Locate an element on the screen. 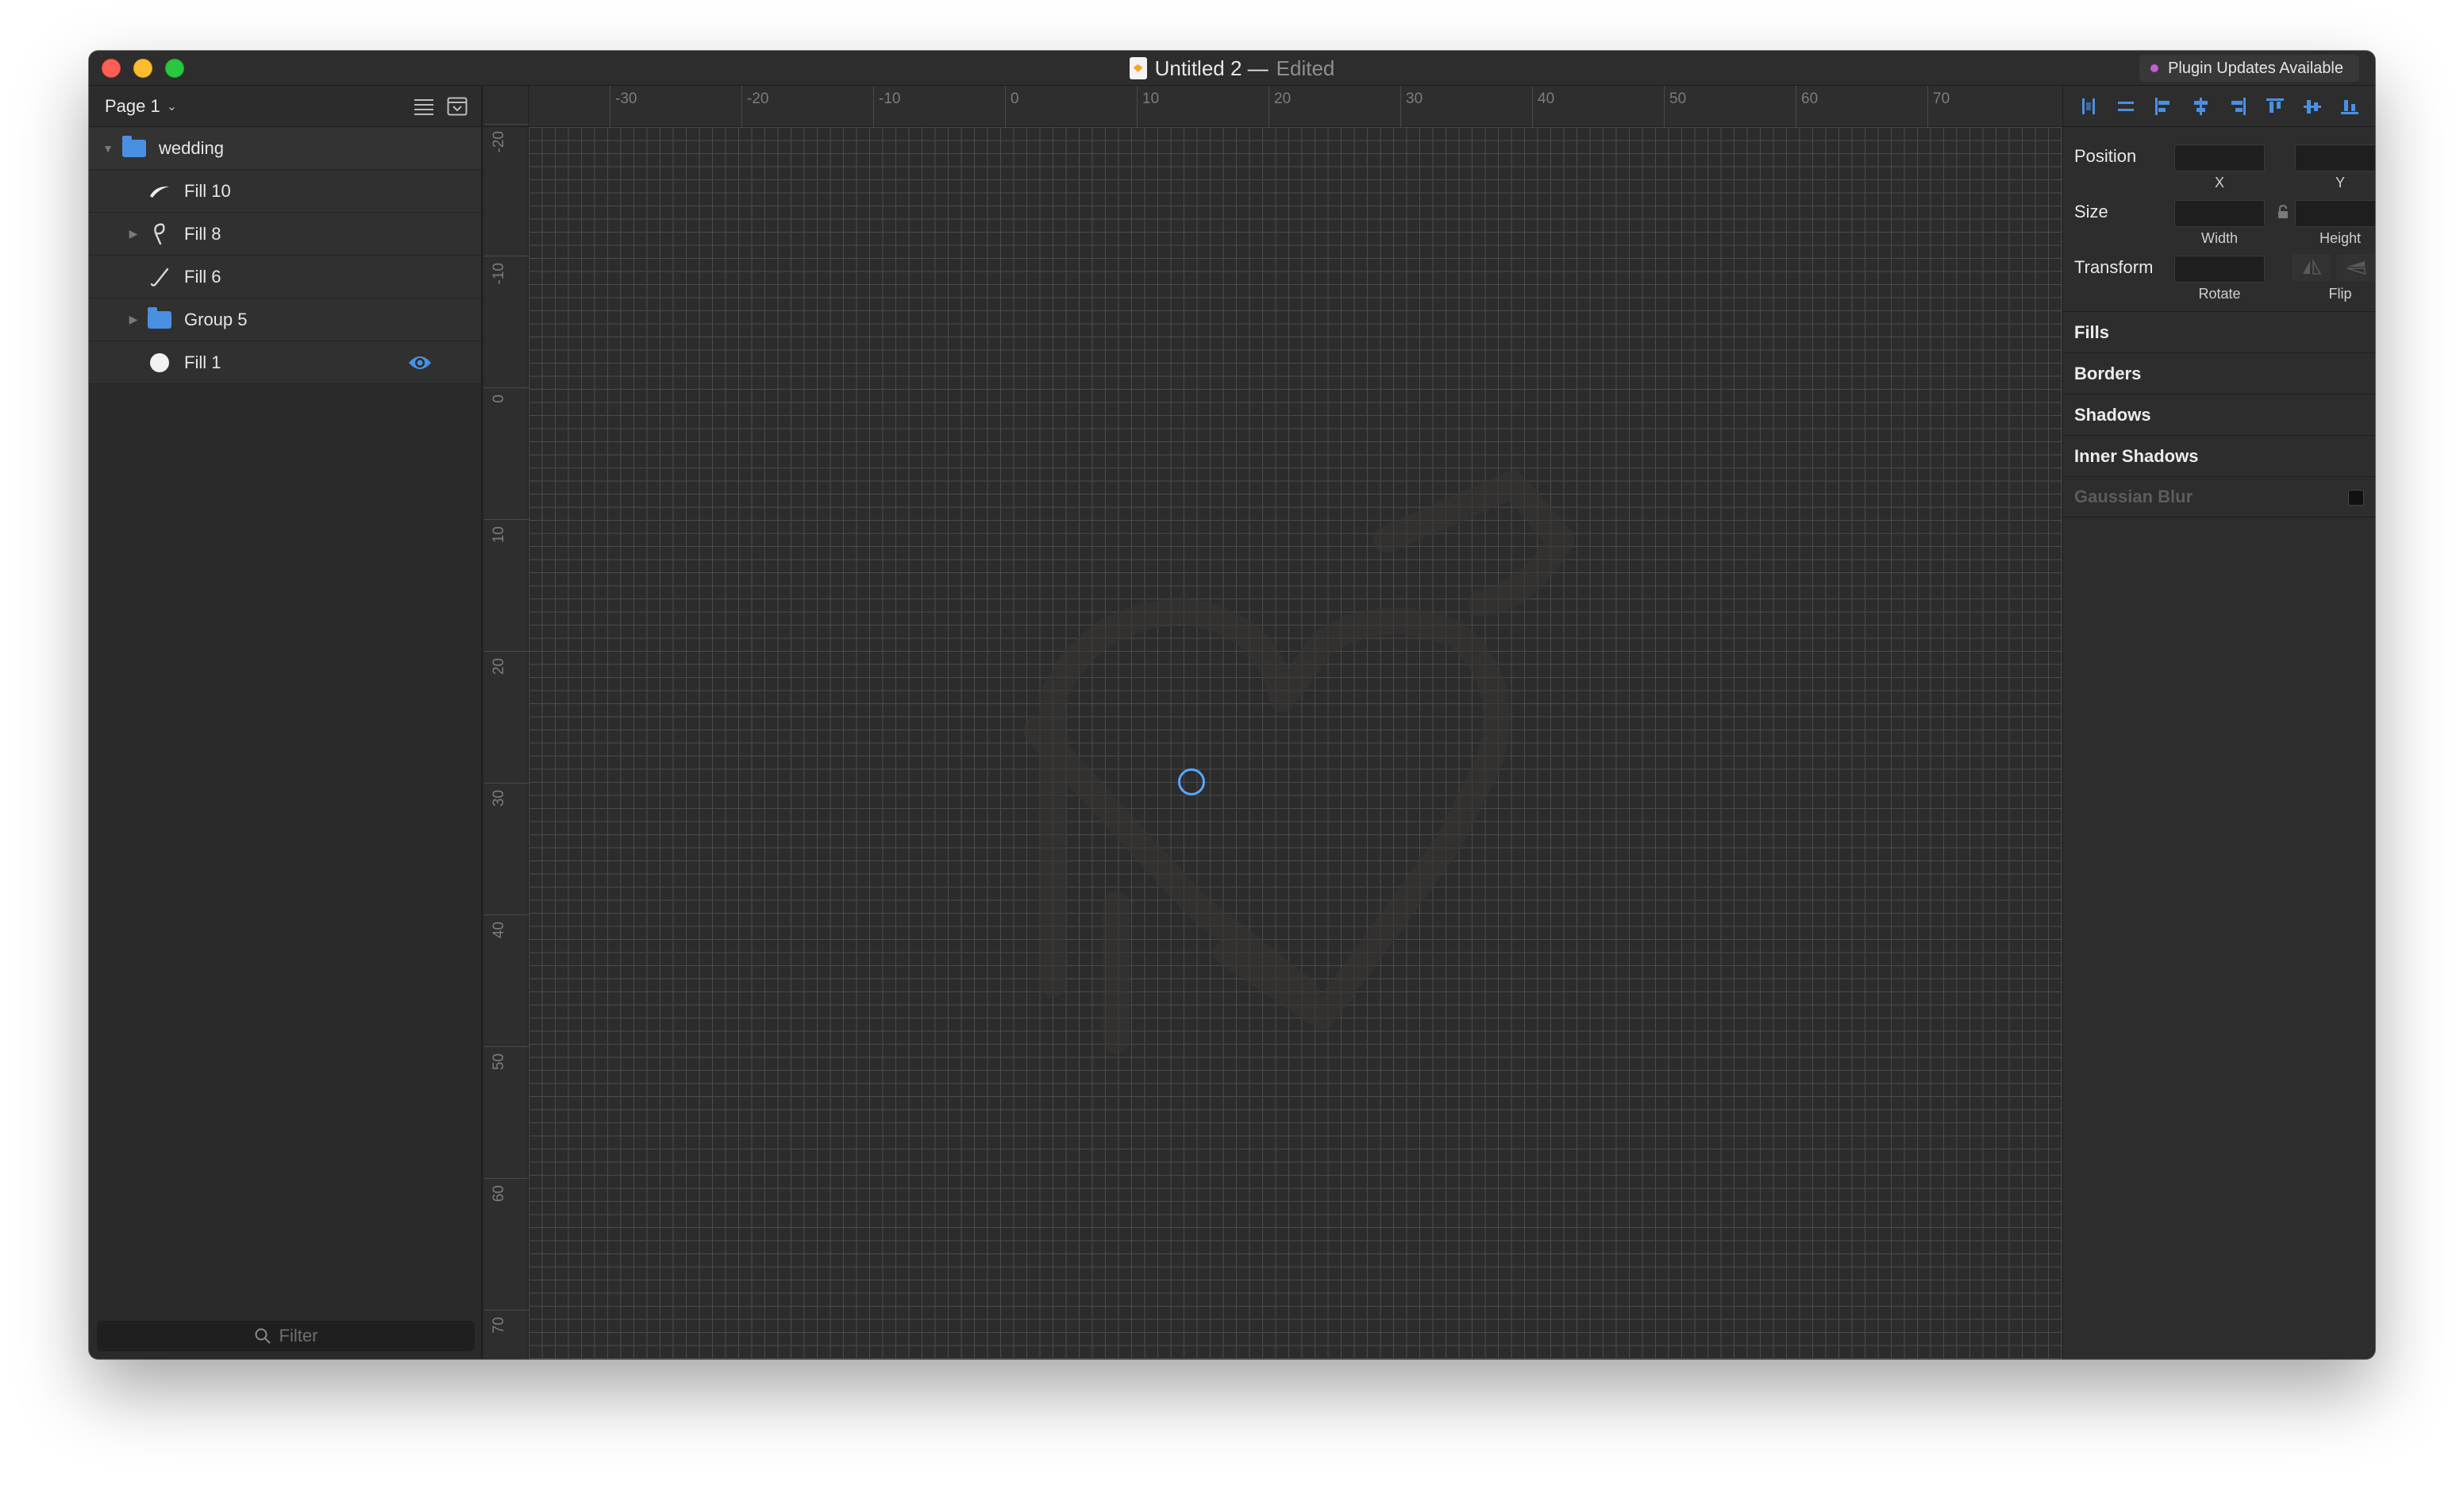  plugin-dot-icon is located at coordinates (2154, 68).